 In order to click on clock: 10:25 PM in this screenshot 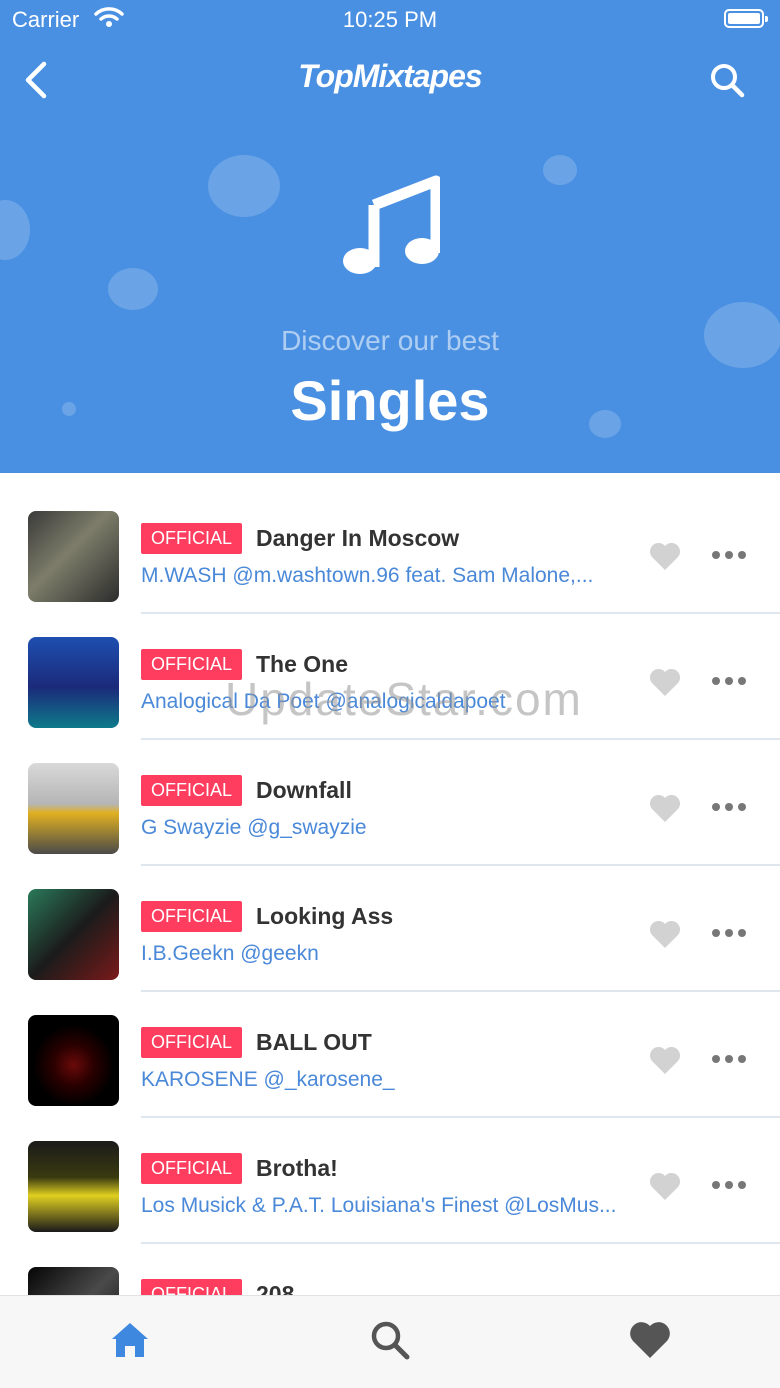, I will do `click(390, 19)`.